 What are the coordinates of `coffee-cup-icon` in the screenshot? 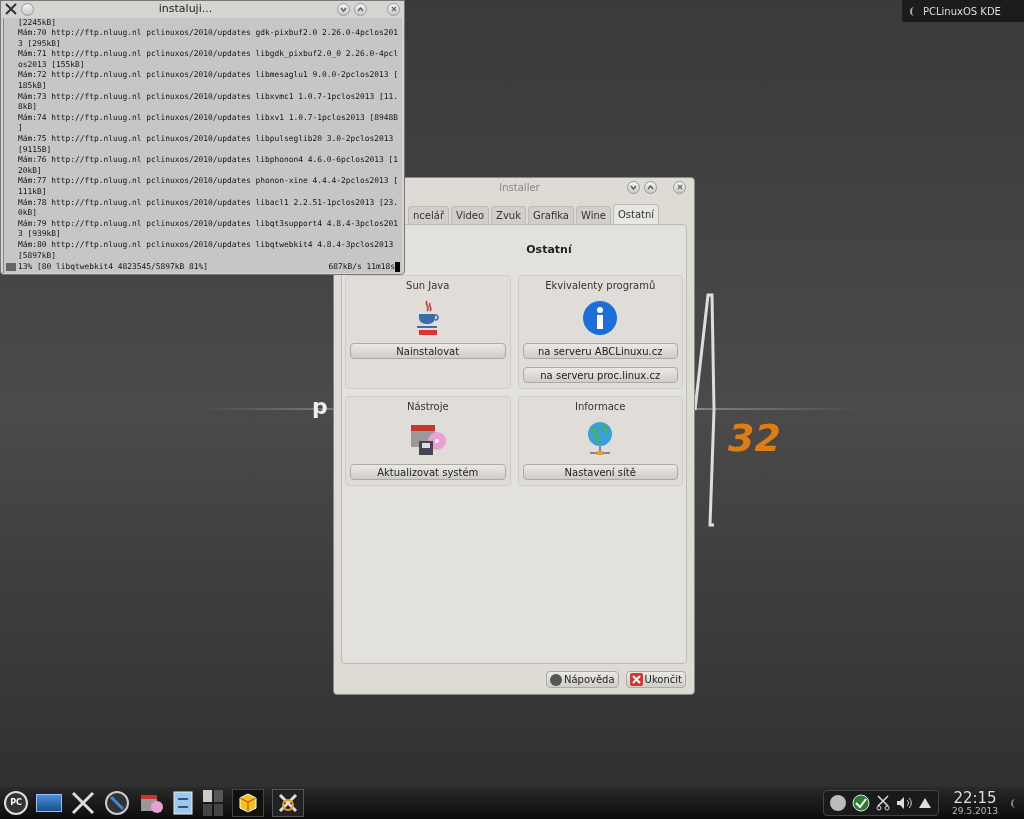 It's located at (427, 317).